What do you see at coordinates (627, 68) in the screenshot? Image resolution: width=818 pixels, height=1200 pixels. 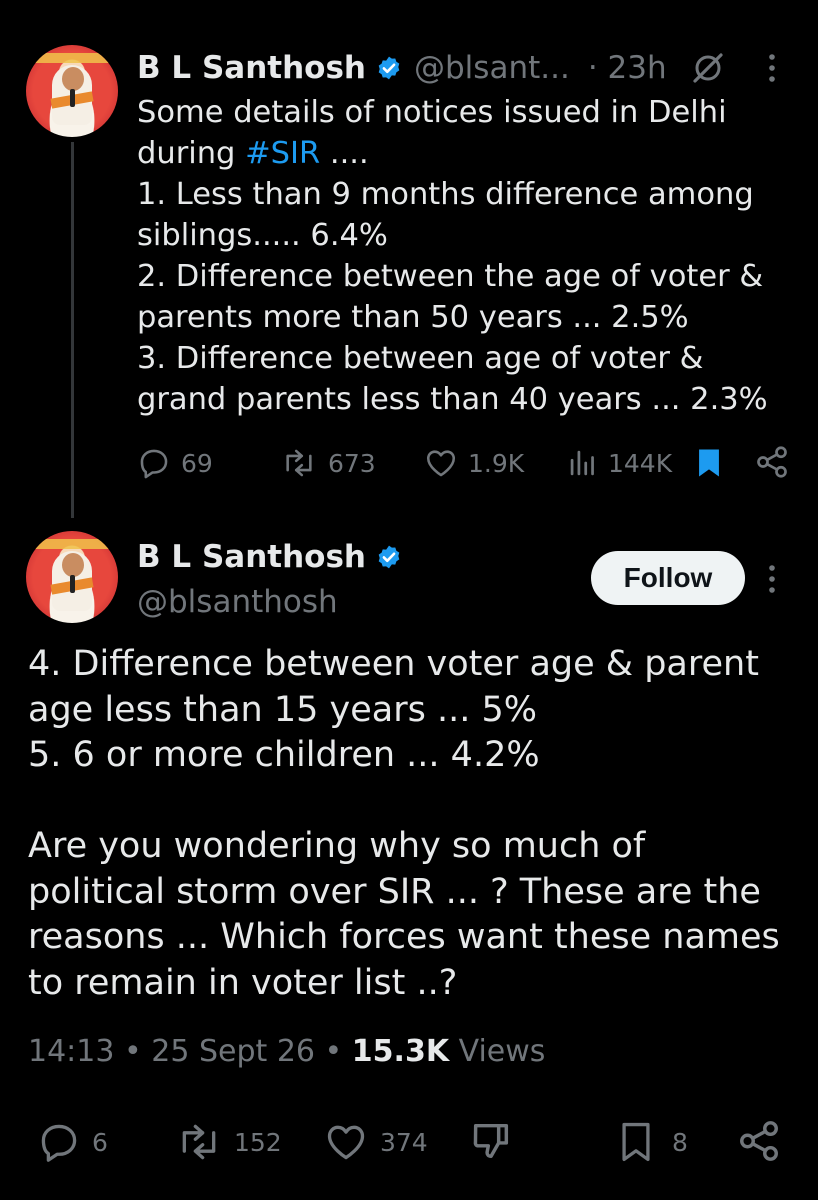 I see `timestamp: · 23h` at bounding box center [627, 68].